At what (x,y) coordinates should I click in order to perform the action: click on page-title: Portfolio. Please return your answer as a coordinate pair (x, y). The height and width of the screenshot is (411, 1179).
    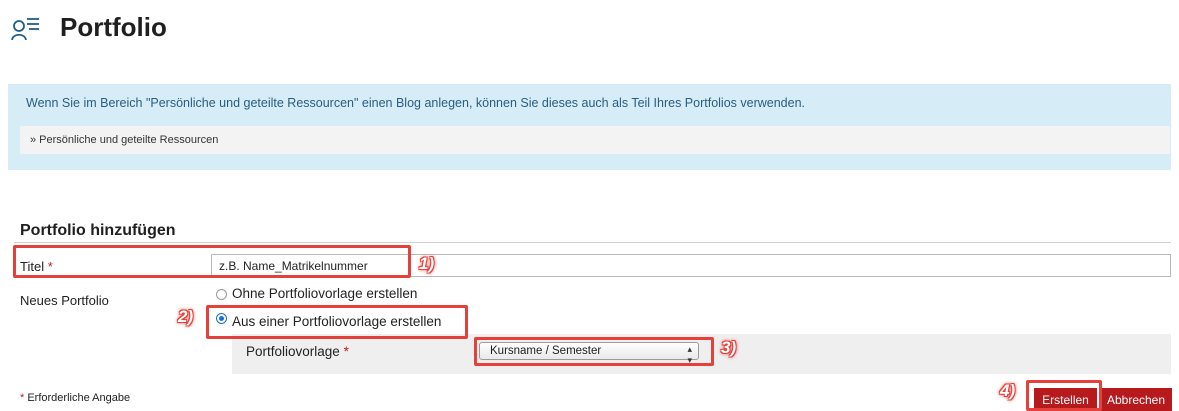
    Looking at the image, I should click on (113, 27).